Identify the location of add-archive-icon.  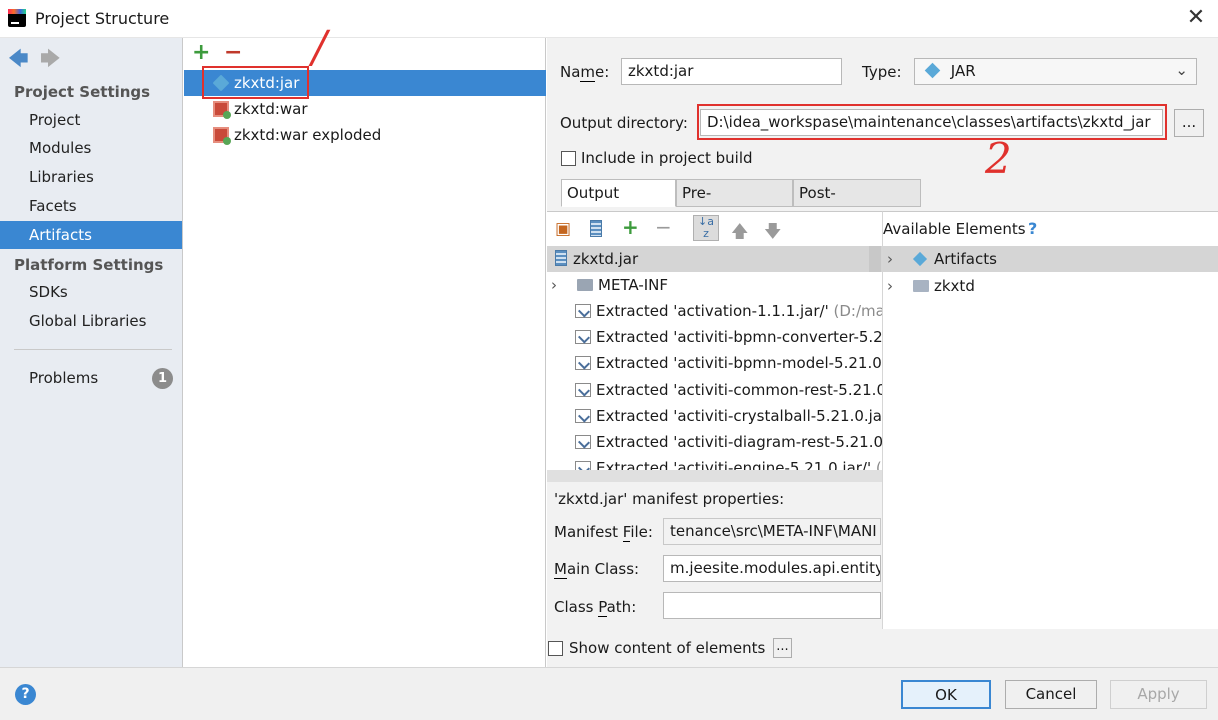
(596, 228).